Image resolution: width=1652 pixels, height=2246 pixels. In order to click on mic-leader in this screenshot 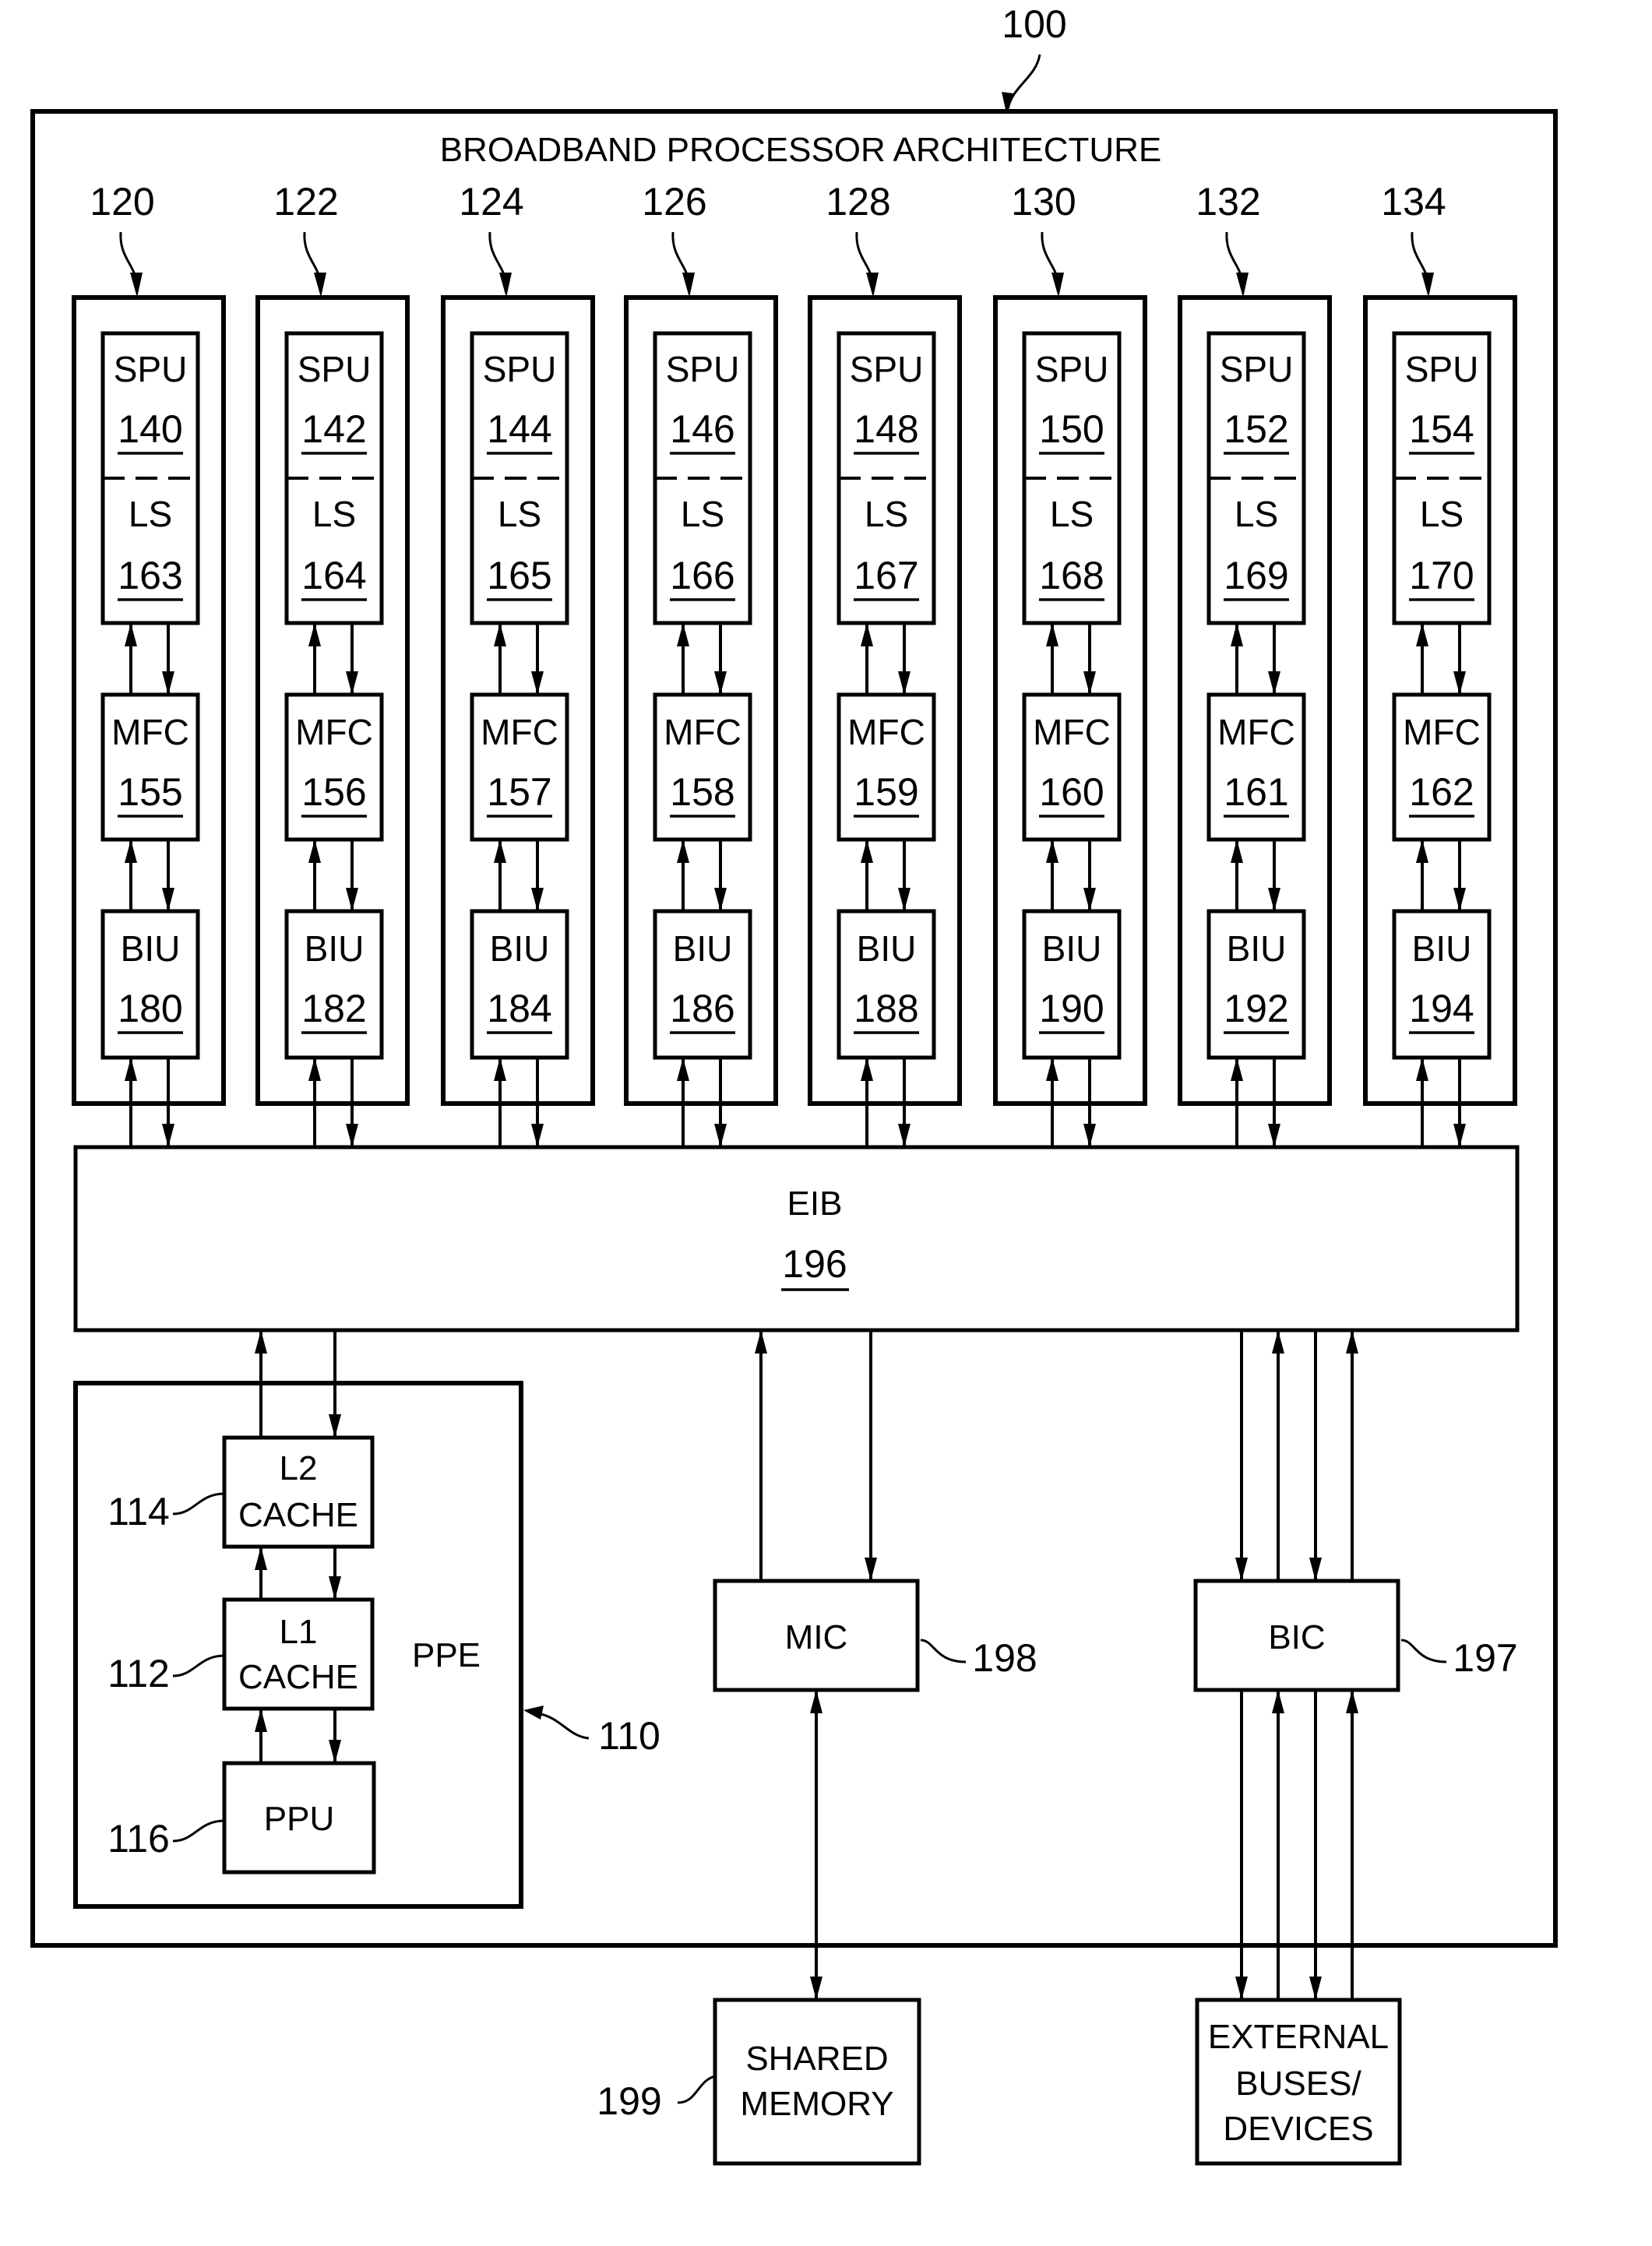, I will do `click(943, 1651)`.